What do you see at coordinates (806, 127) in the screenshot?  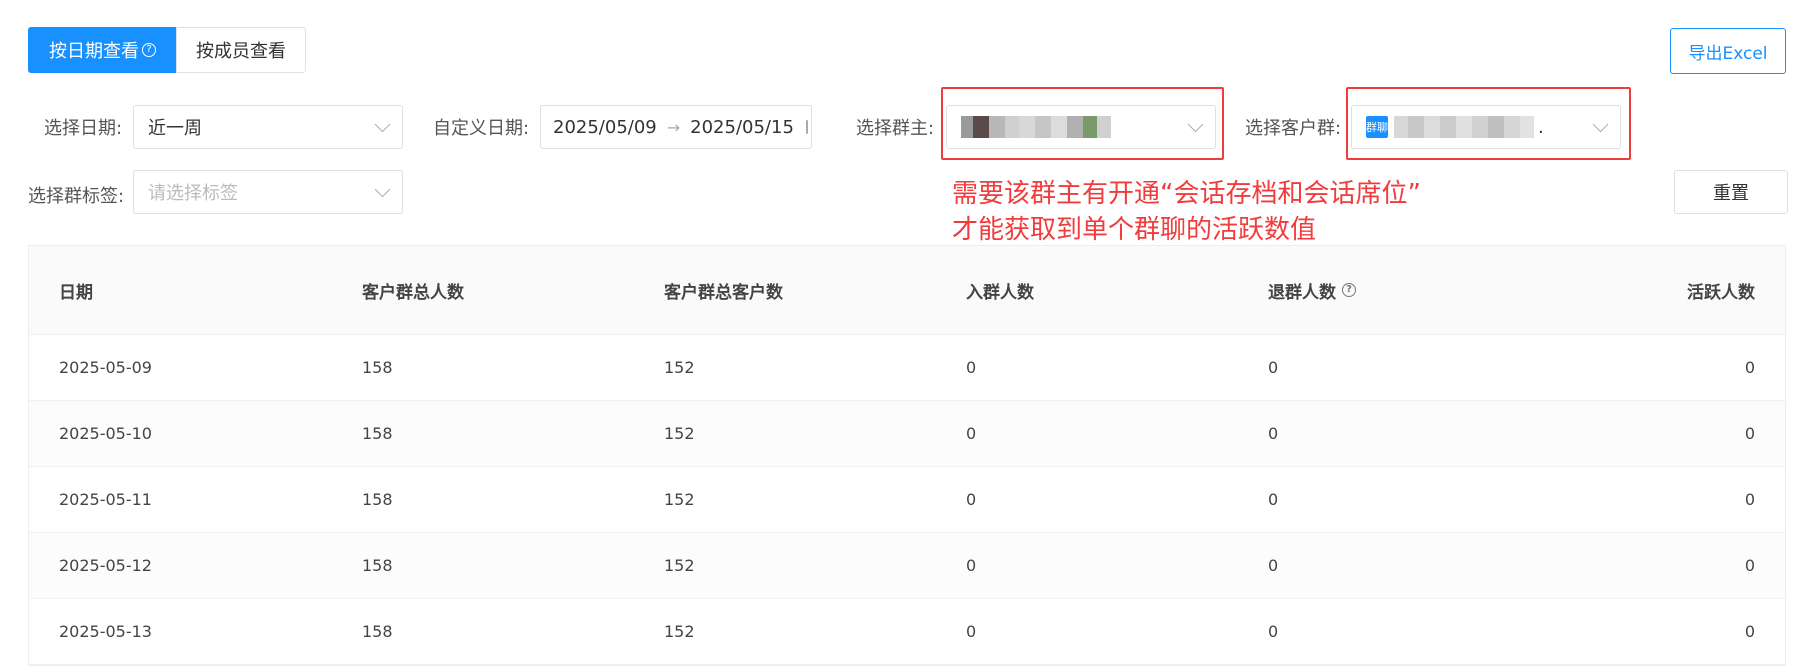 I see `calendar-icon` at bounding box center [806, 127].